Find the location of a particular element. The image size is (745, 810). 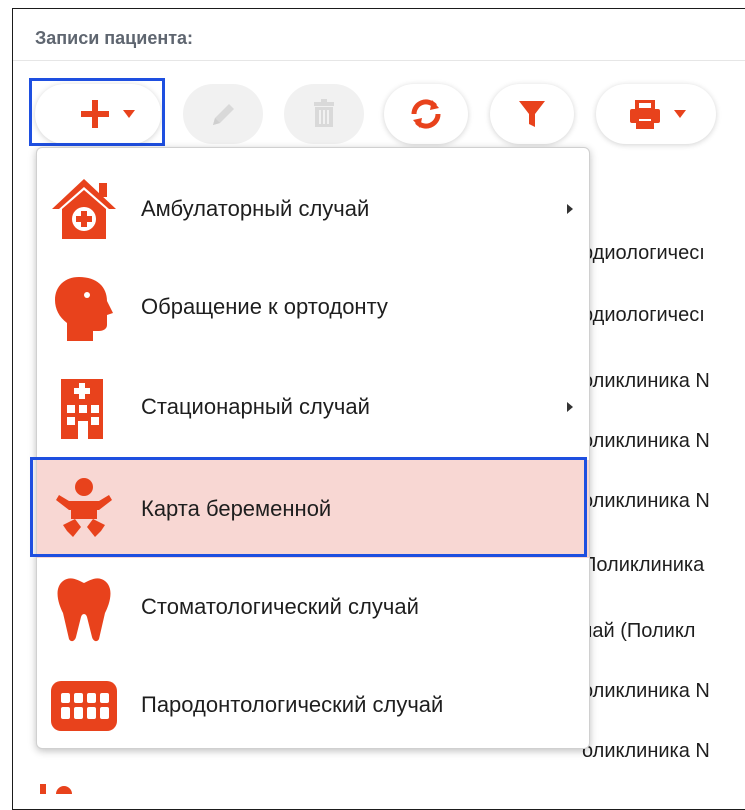

menu-selection-outline is located at coordinates (308, 507).